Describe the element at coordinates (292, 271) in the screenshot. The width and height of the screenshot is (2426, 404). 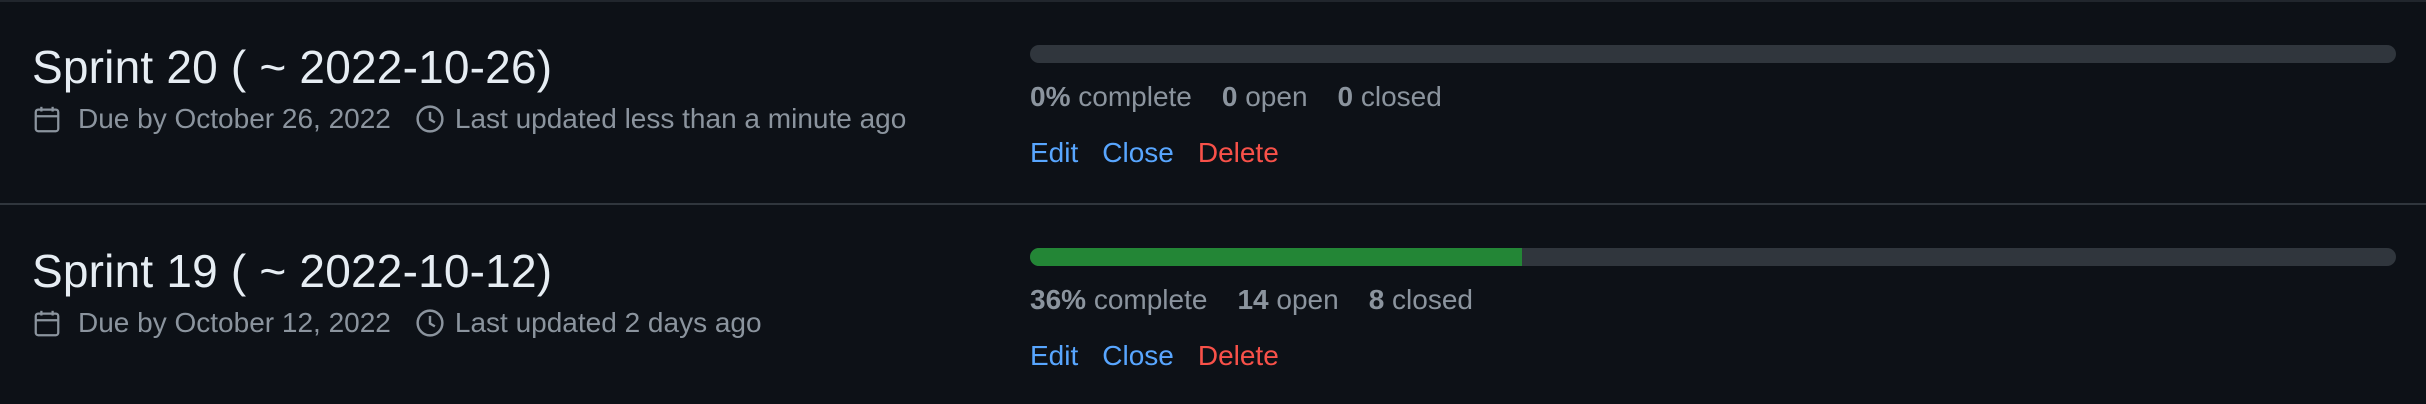
I see `milestone-title: Sprint 19 ( ~ 2022-10-12)` at that location.